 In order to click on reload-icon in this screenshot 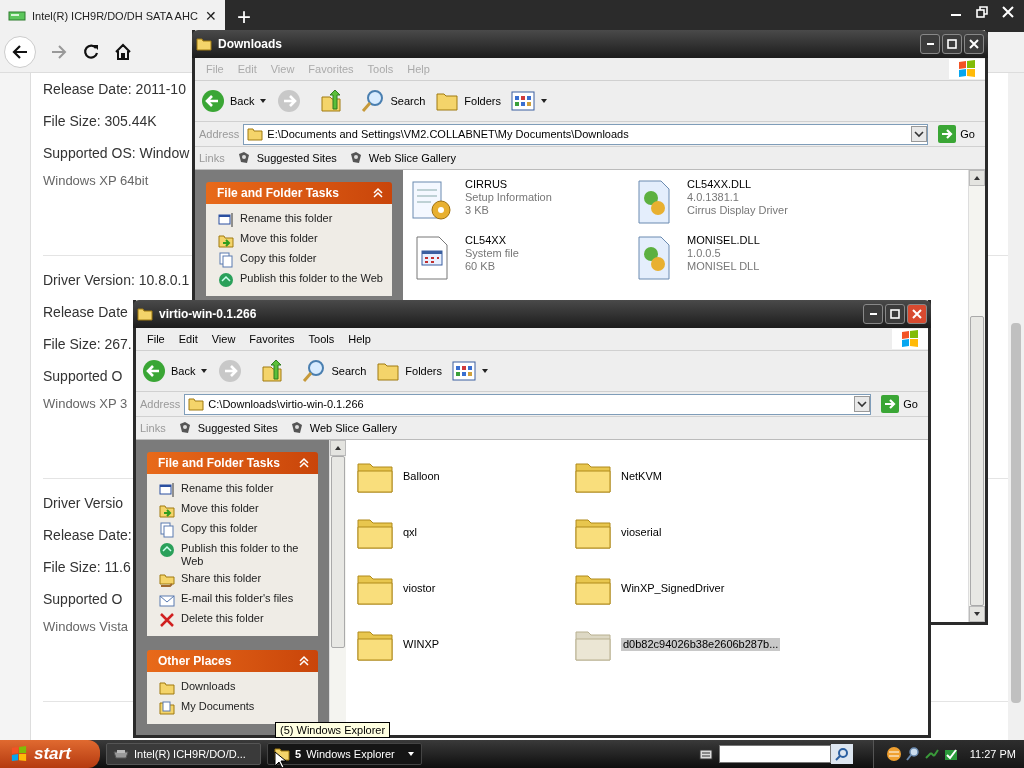, I will do `click(91, 52)`.